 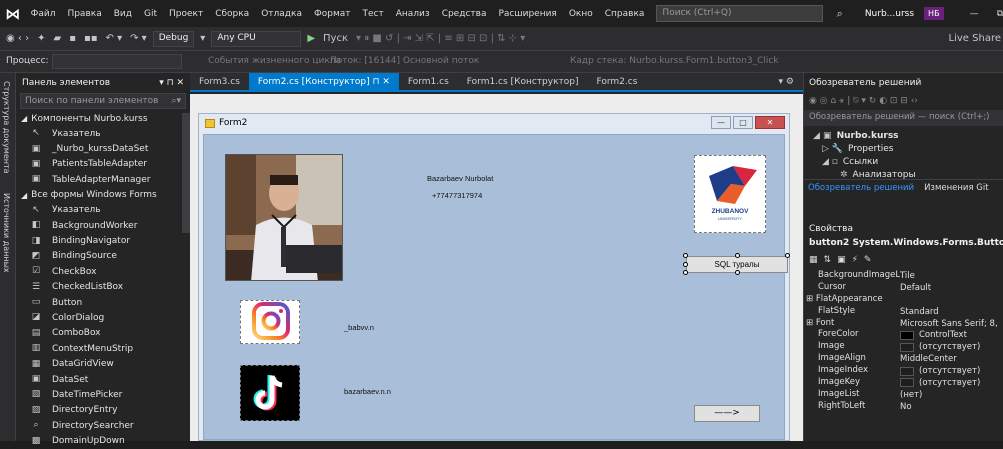 I want to click on lifecycle-events: События жизненного цикла, so click(x=274, y=61).